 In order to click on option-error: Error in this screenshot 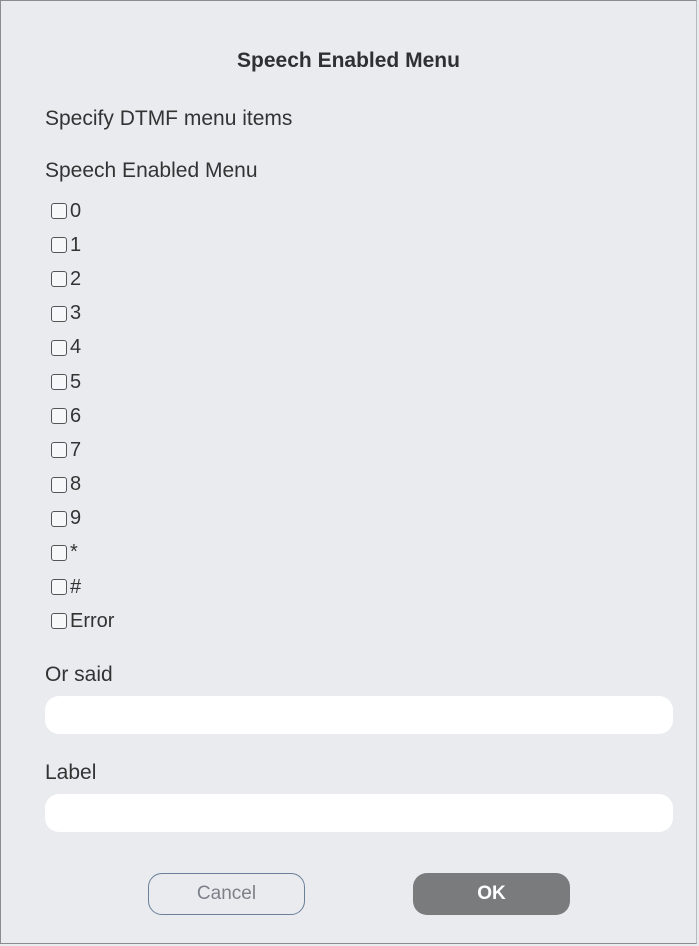, I will do `click(82, 621)`.